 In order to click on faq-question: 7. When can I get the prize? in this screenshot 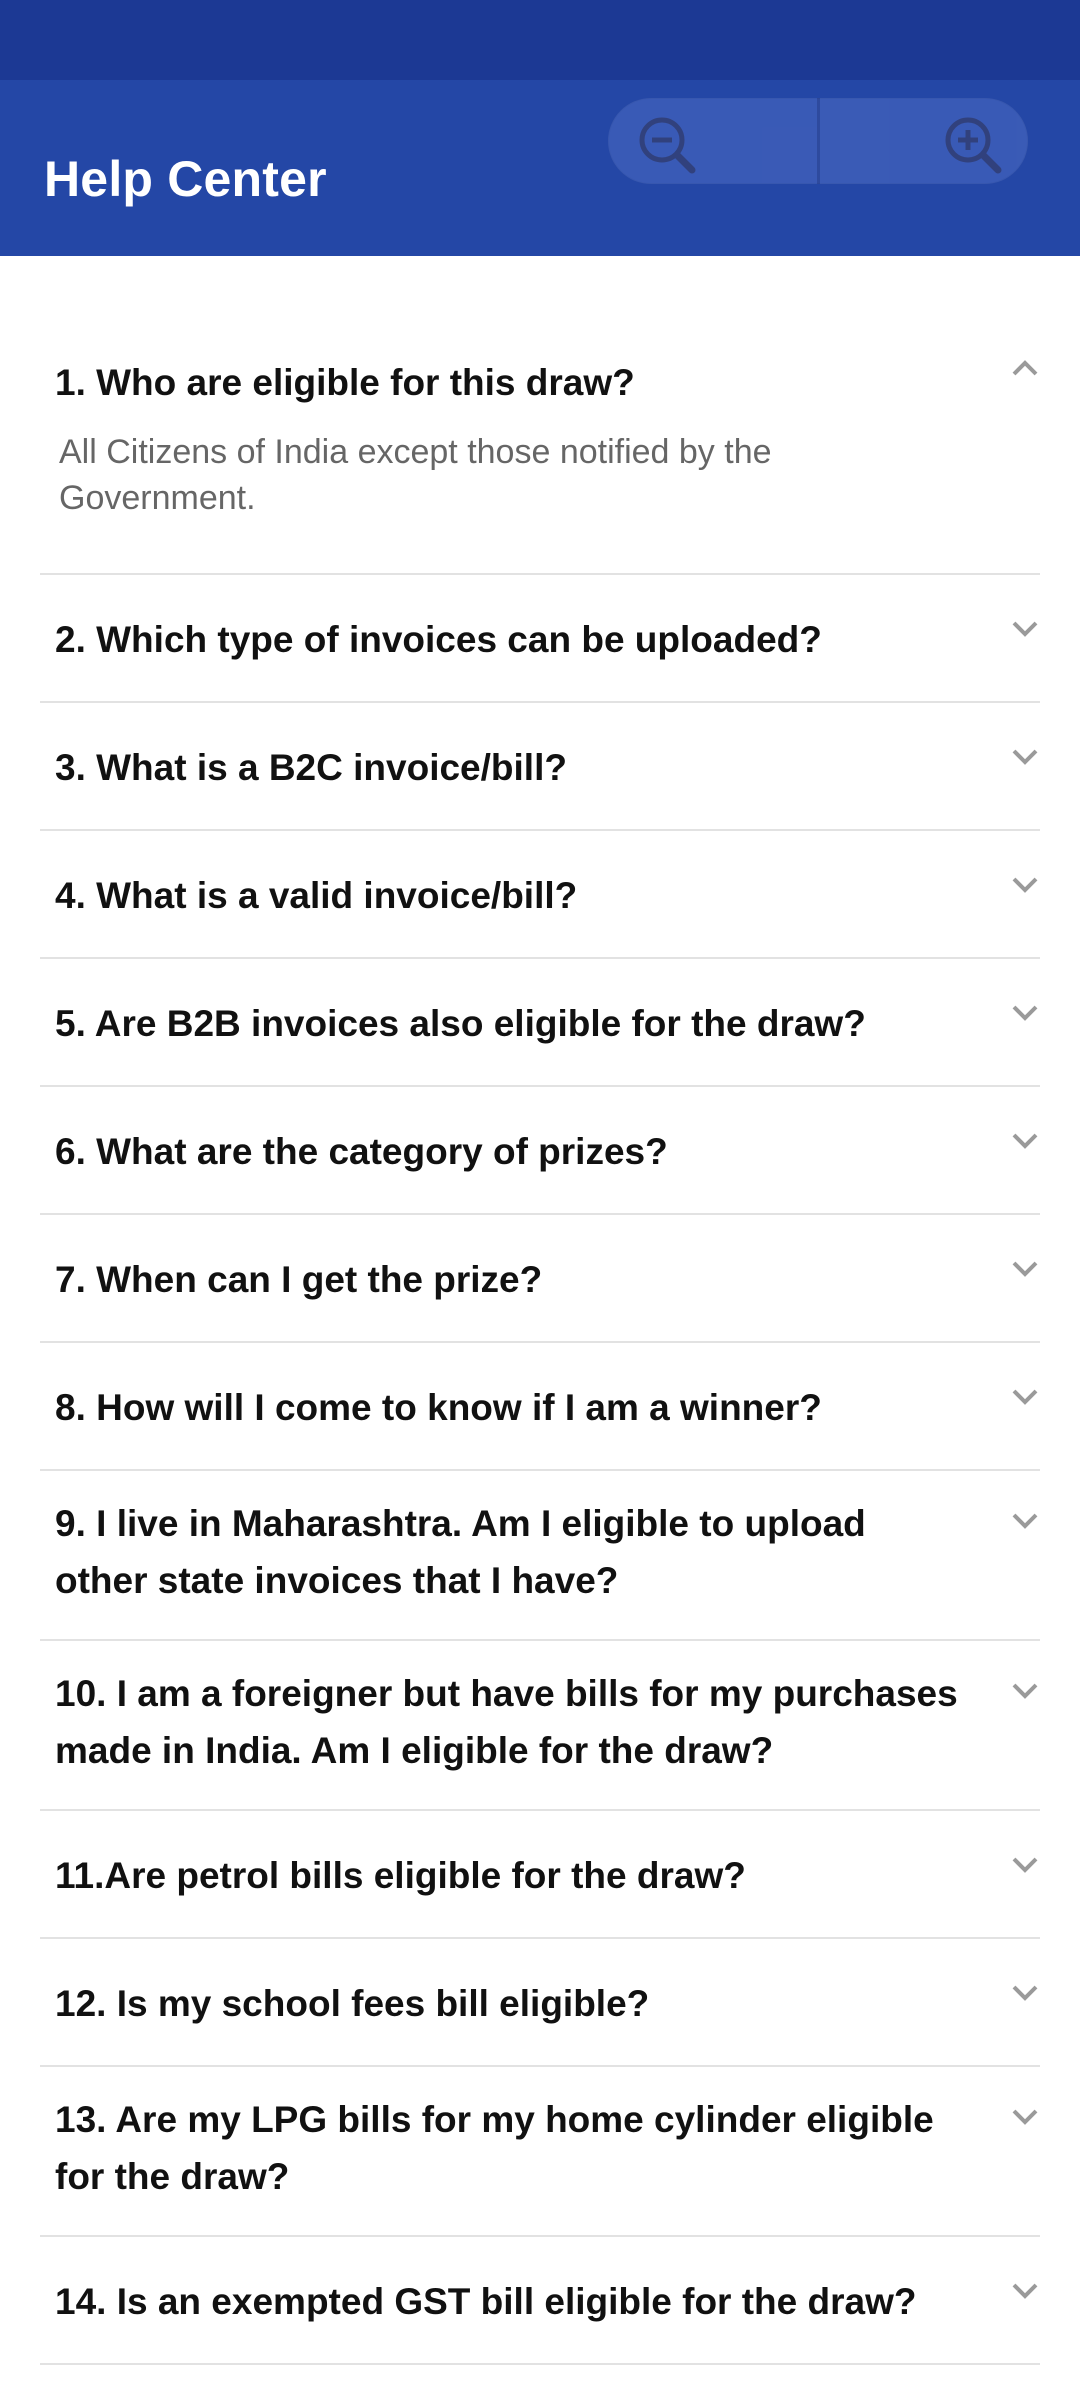, I will do `click(299, 1279)`.